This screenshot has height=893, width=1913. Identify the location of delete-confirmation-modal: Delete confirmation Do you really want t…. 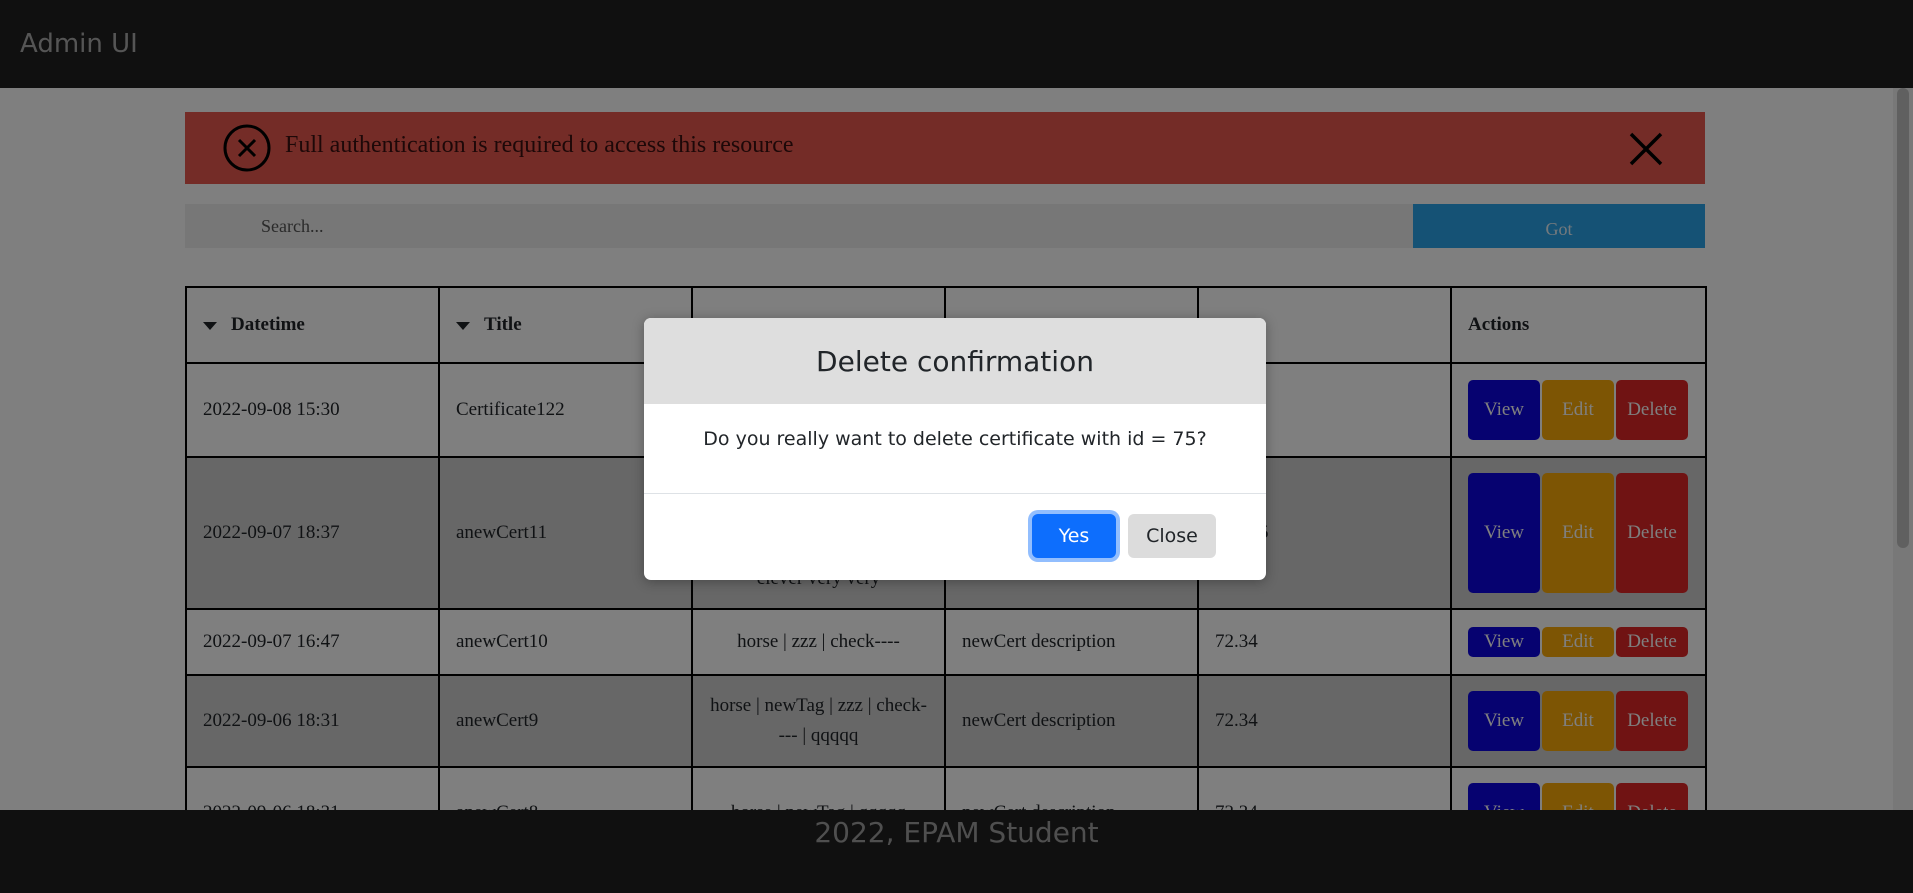
(955, 449).